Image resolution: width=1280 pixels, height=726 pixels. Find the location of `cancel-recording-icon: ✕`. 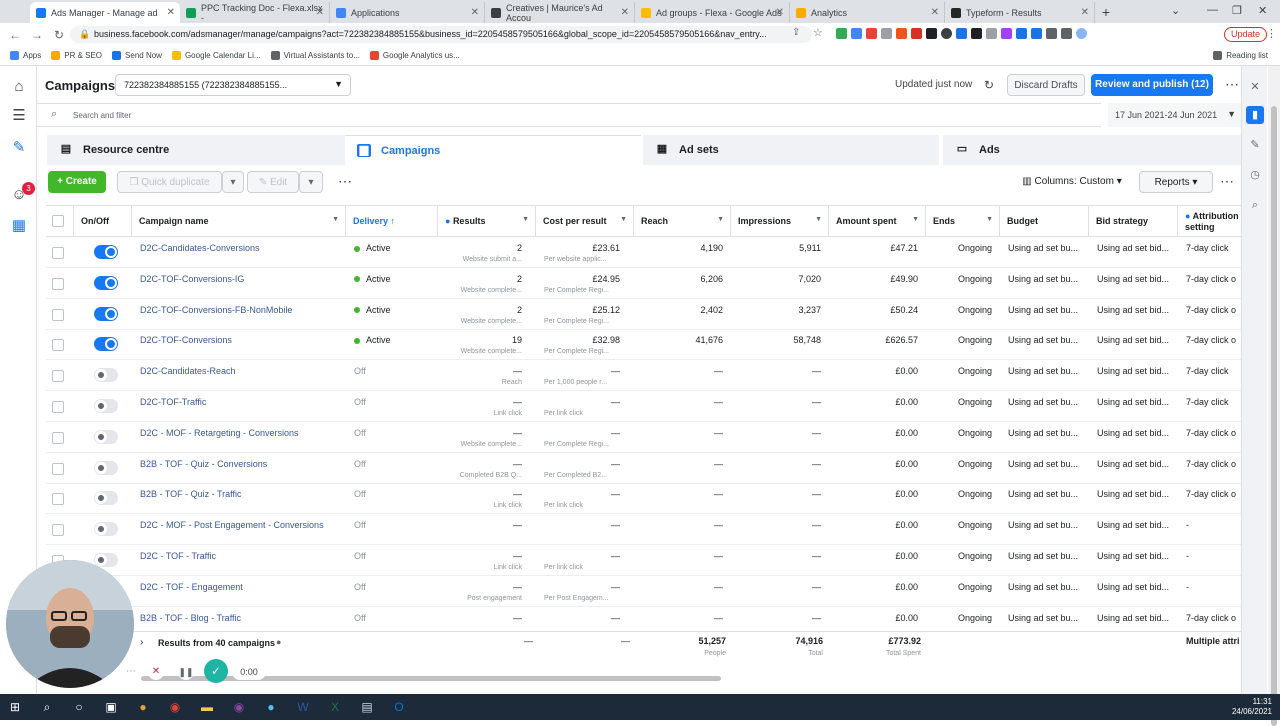

cancel-recording-icon: ✕ is located at coordinates (156, 672).